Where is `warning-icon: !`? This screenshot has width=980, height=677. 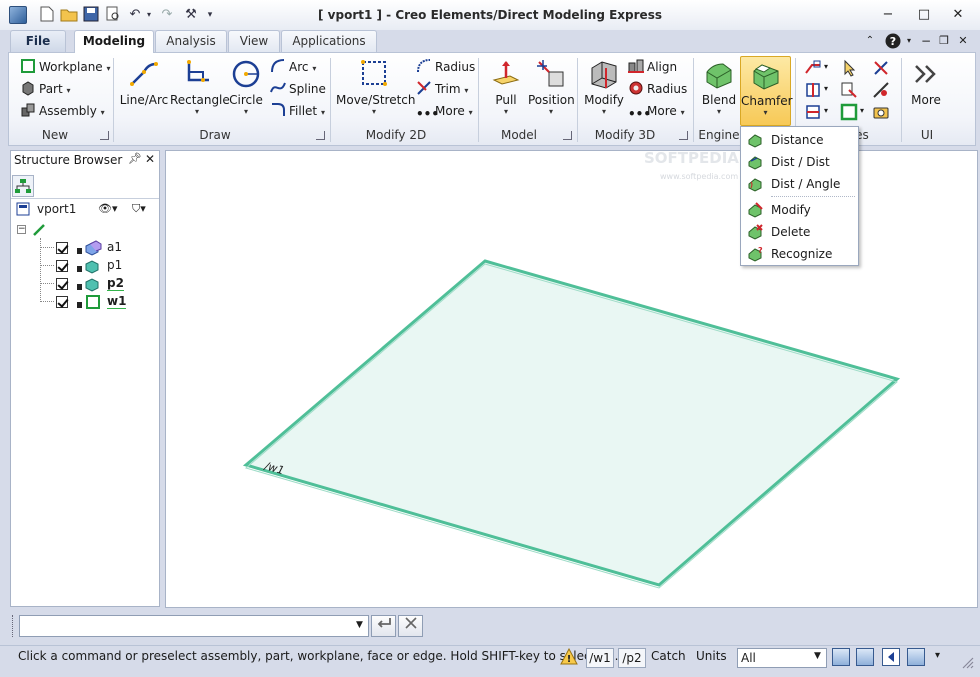 warning-icon: ! is located at coordinates (569, 656).